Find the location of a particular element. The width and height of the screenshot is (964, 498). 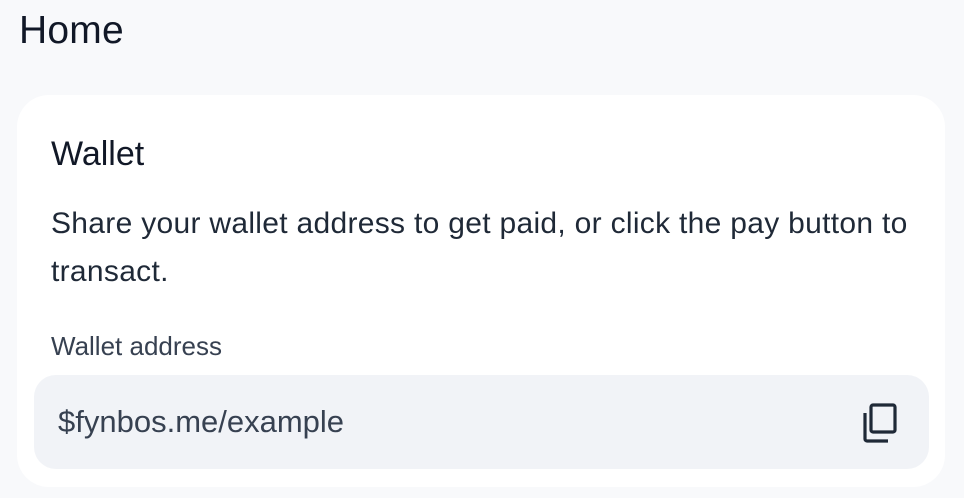

copy-icon is located at coordinates (881, 423).